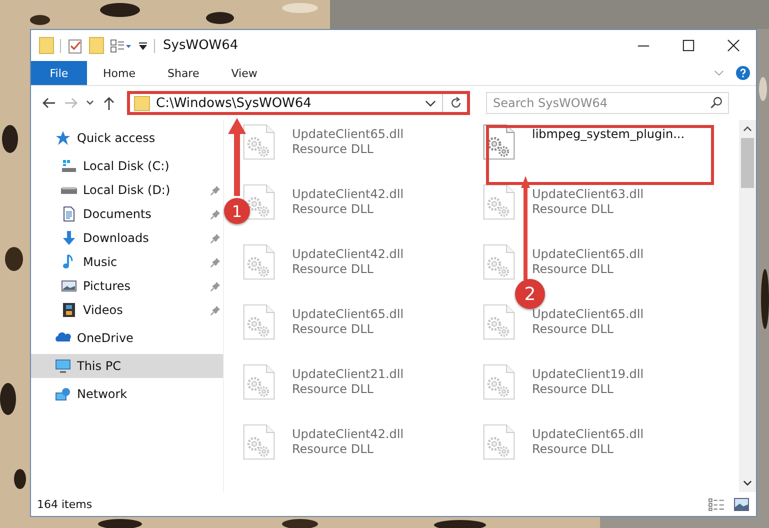 Image resolution: width=769 pixels, height=528 pixels. I want to click on window-title: SysWOW64, so click(200, 45).